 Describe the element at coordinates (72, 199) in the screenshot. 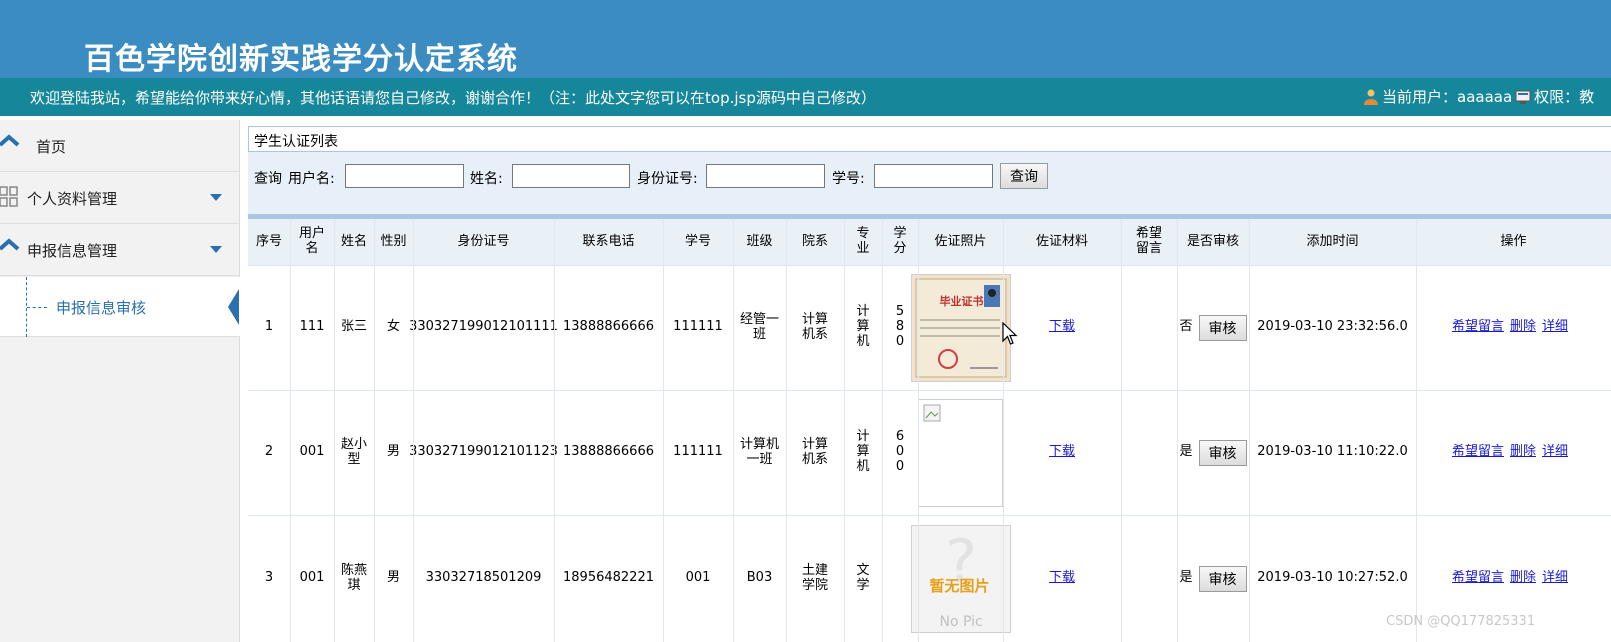

I see `sidebar-item-label: 个人资料管理` at that location.